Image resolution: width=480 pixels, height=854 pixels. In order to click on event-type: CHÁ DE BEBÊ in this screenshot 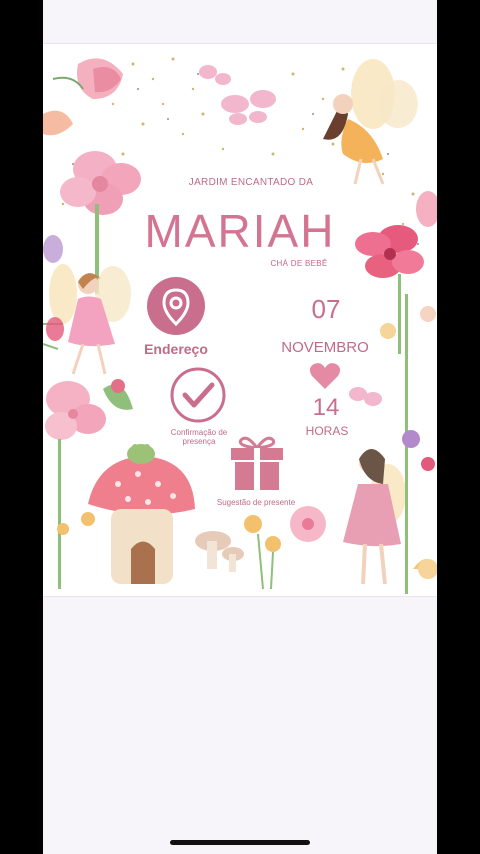, I will do `click(299, 263)`.